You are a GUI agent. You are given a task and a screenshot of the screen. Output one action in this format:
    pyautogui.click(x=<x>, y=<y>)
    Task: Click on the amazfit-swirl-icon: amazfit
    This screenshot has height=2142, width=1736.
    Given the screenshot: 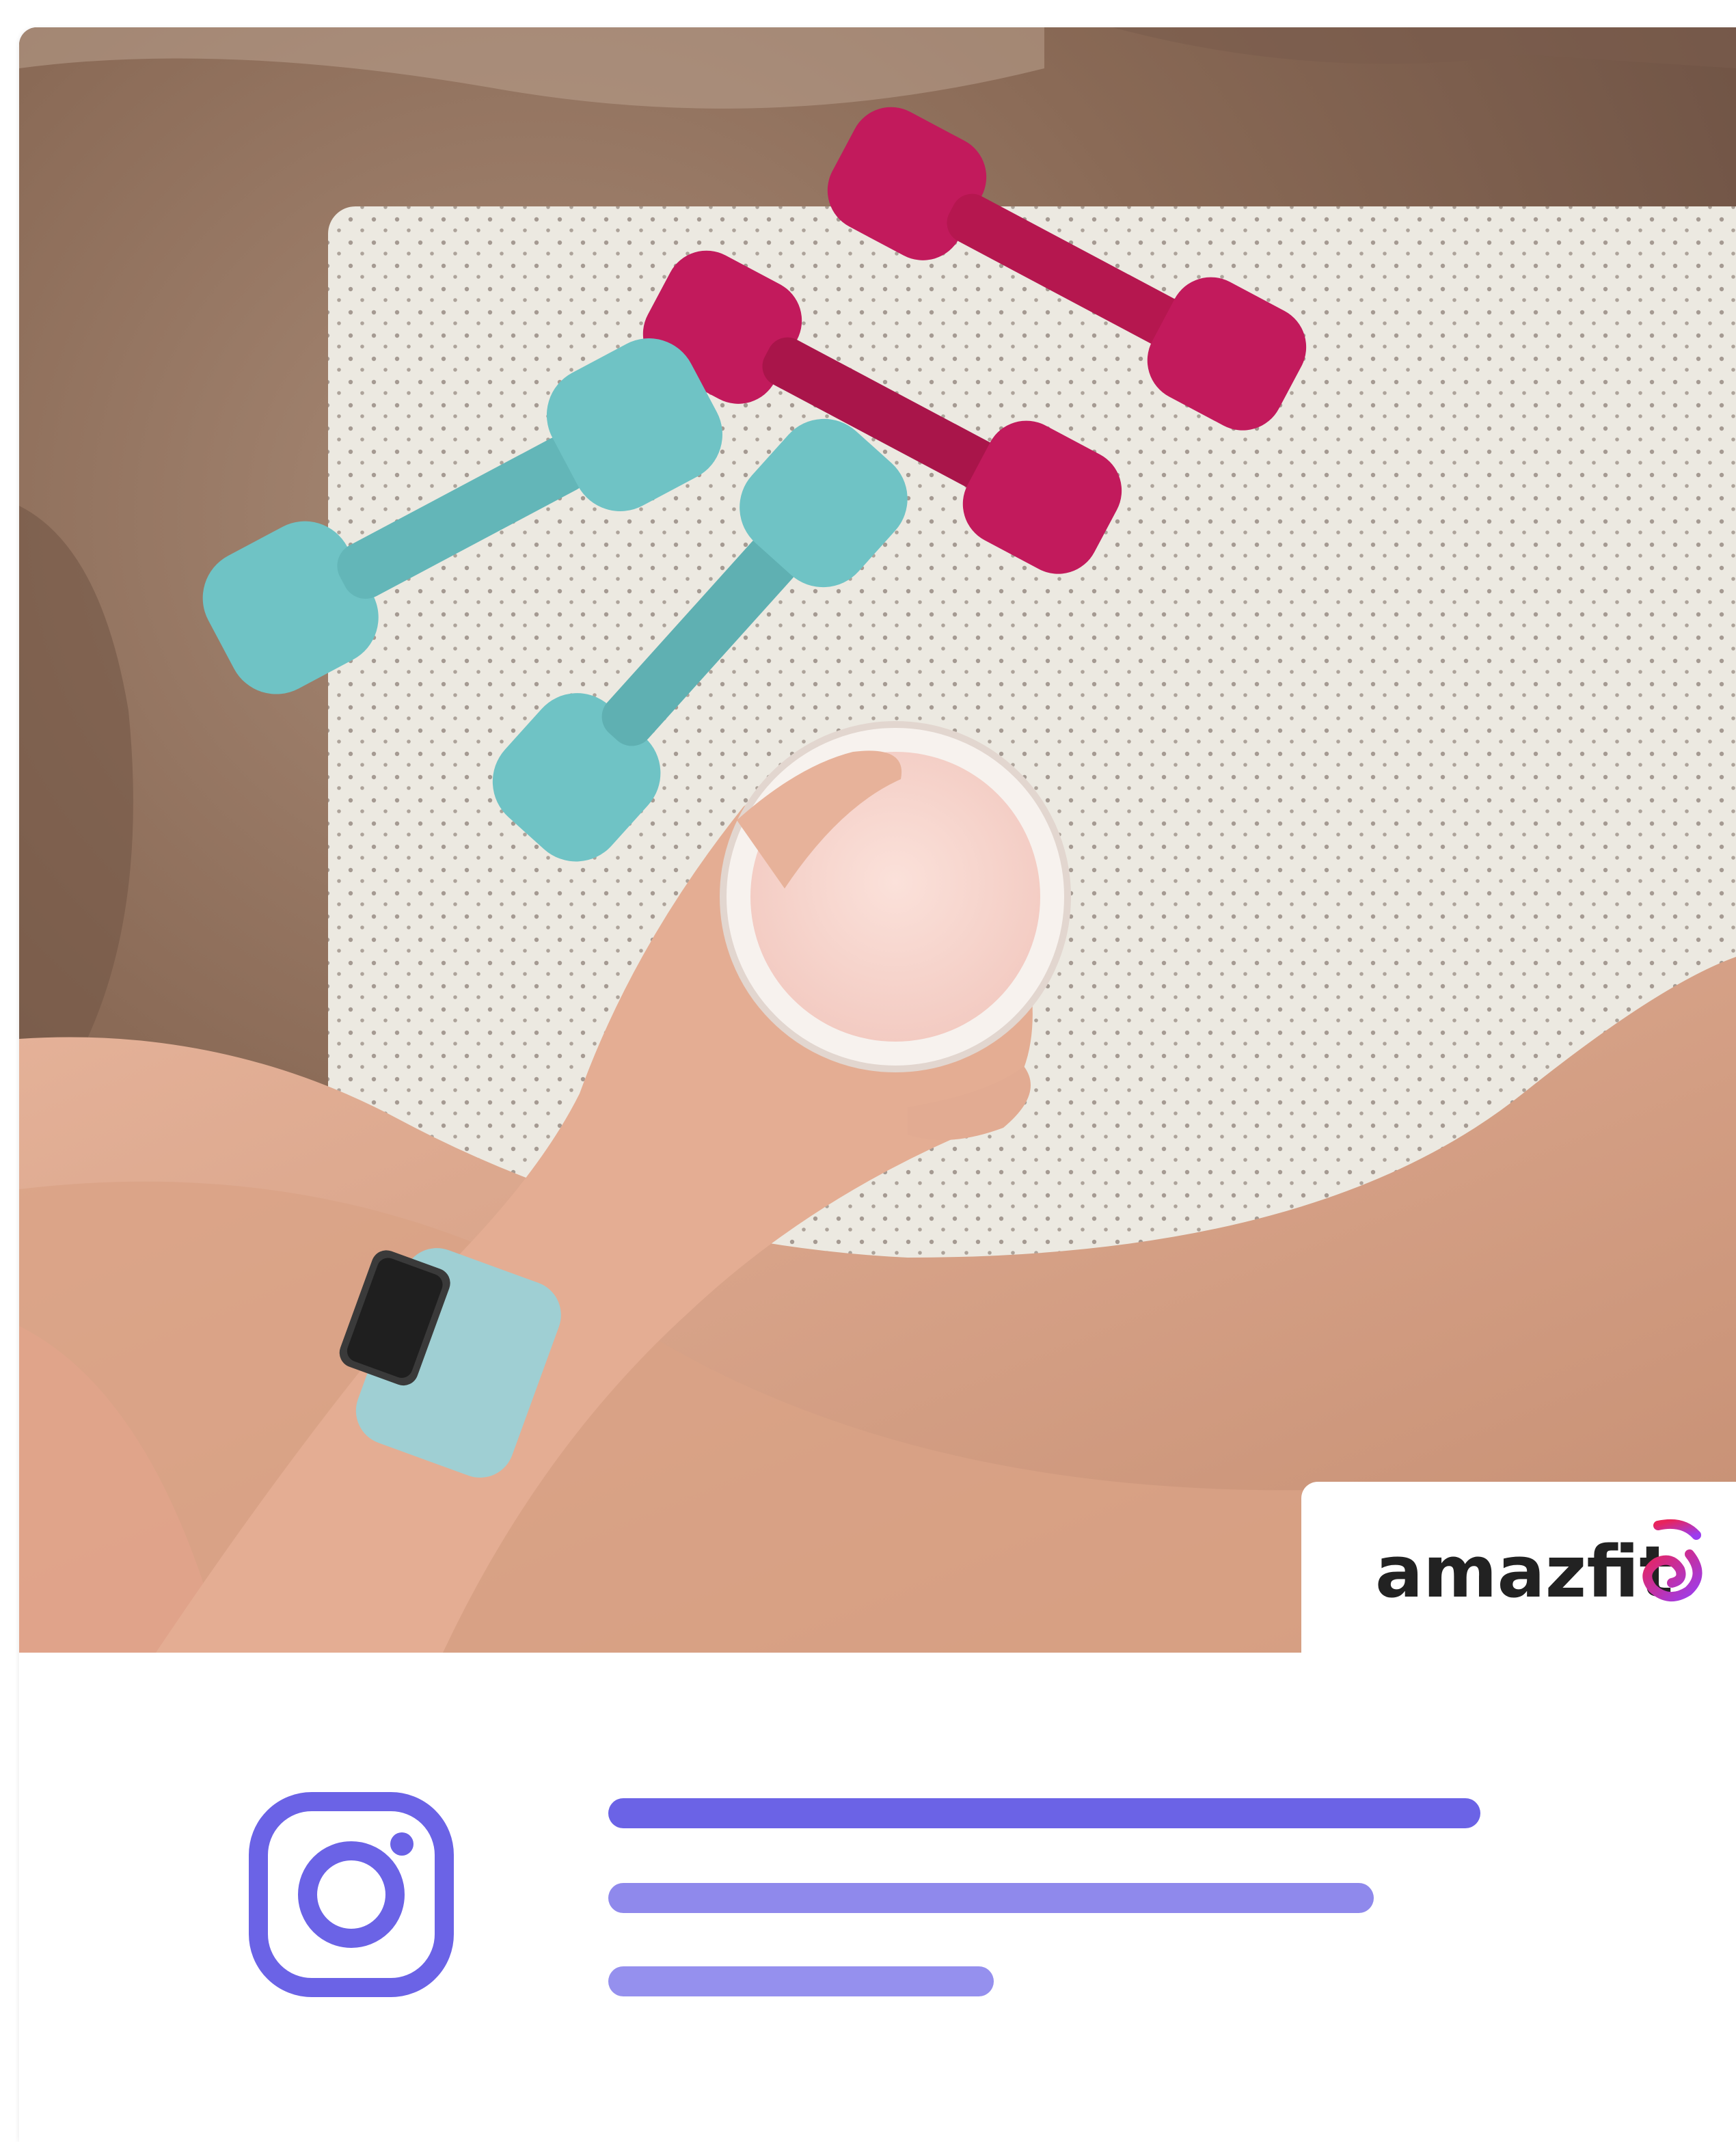 What is the action you would take?
    pyautogui.click(x=1539, y=1566)
    